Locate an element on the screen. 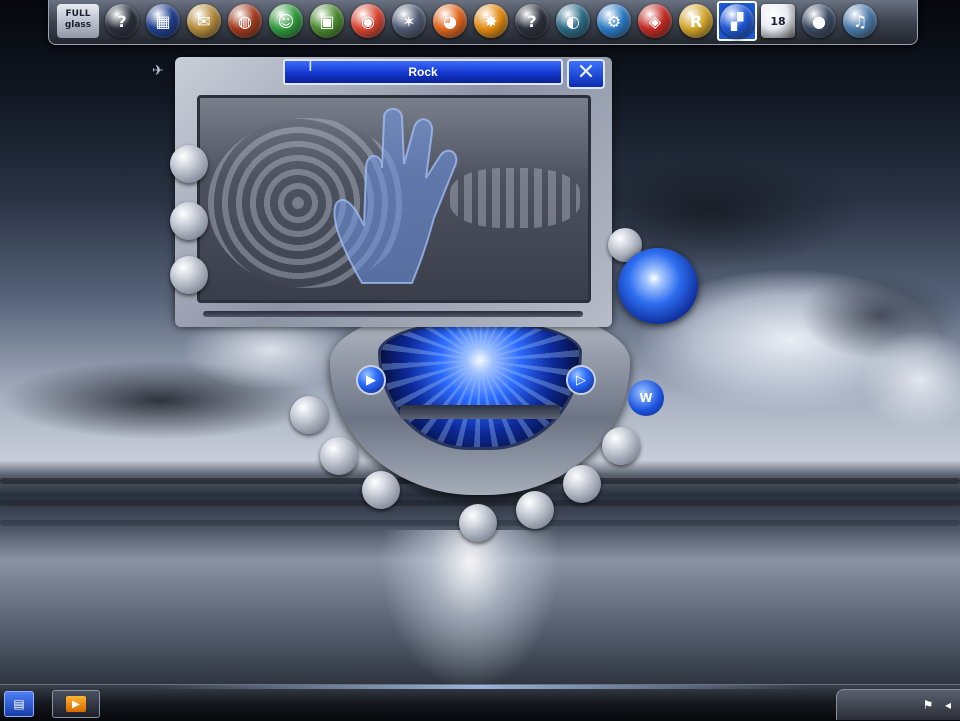  close-button: ✕ is located at coordinates (586, 74).